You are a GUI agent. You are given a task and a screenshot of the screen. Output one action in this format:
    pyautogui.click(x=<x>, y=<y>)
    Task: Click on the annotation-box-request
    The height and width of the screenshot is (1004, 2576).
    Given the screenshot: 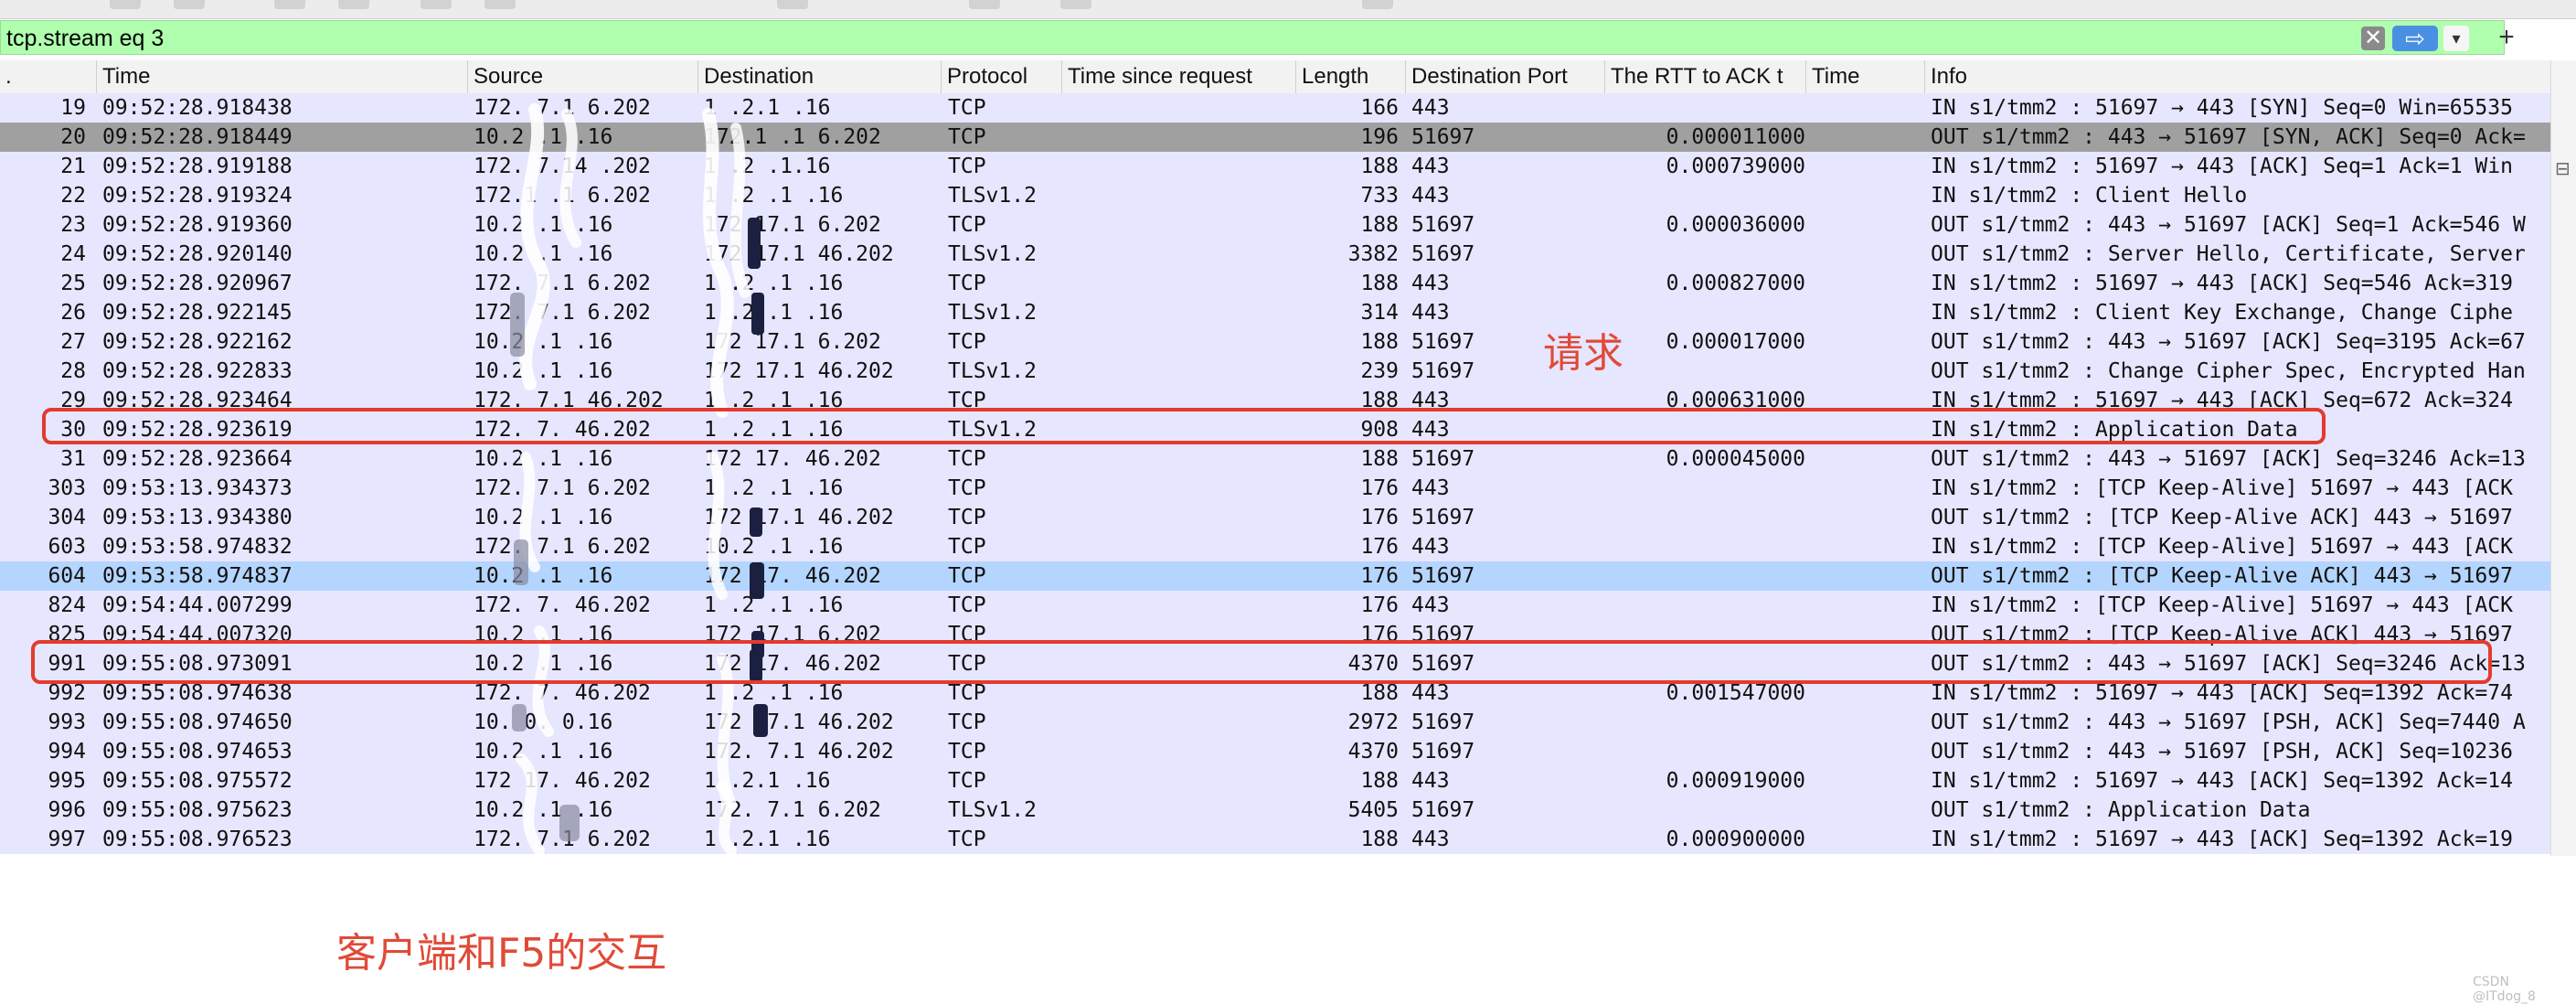 What is the action you would take?
    pyautogui.click(x=1184, y=426)
    